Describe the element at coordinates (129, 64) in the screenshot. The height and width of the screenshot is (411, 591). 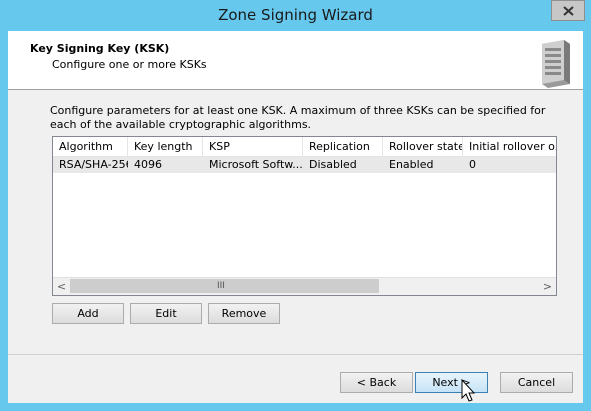
I see `page-subtitle: Configure one or more KSKs` at that location.